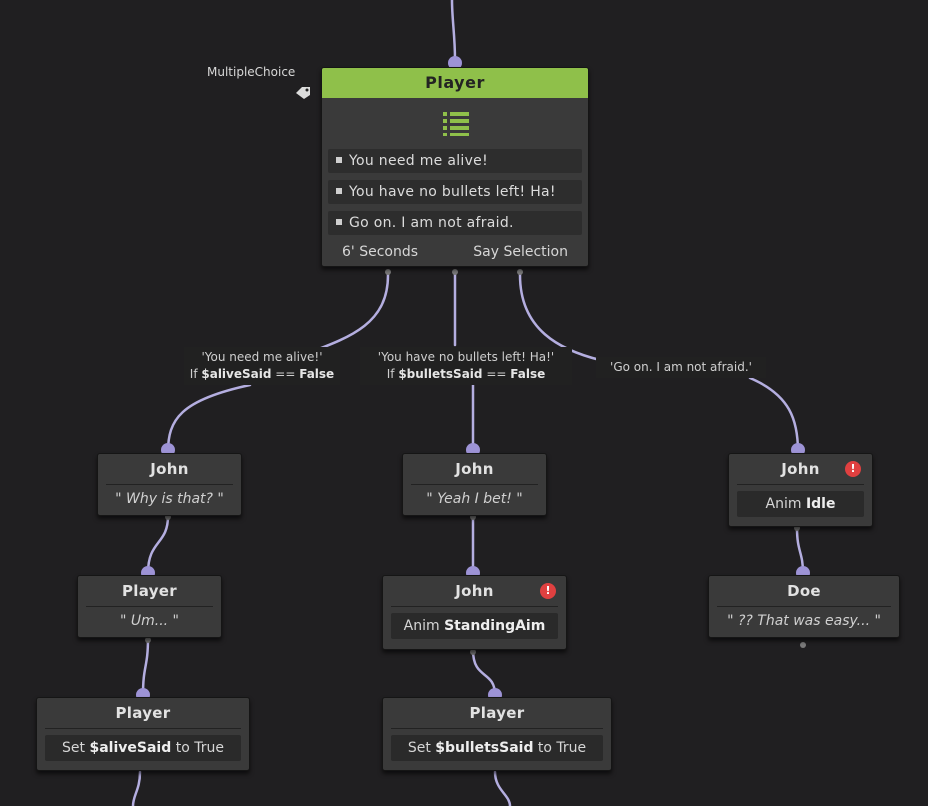 Image resolution: width=928 pixels, height=806 pixels. What do you see at coordinates (453, 31) in the screenshot?
I see `wire-in-main` at bounding box center [453, 31].